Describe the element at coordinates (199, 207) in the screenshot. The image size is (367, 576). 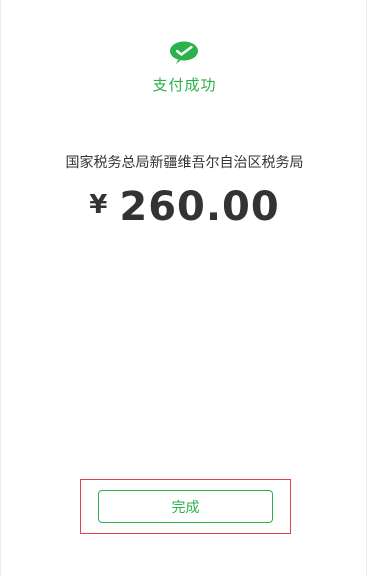
I see `payment-amount: 260.00` at that location.